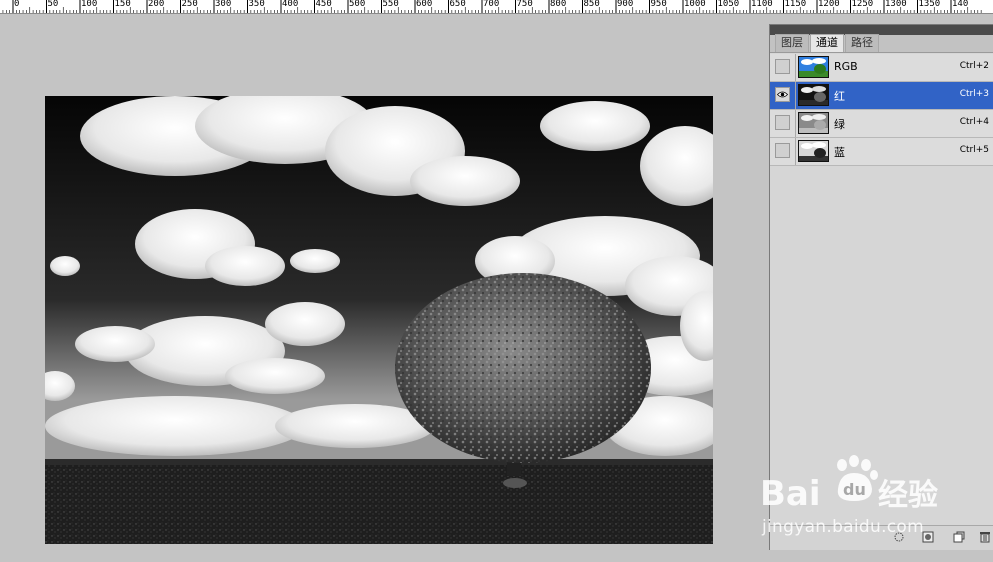 The width and height of the screenshot is (993, 562). I want to click on green-thumbnail-image, so click(813, 123).